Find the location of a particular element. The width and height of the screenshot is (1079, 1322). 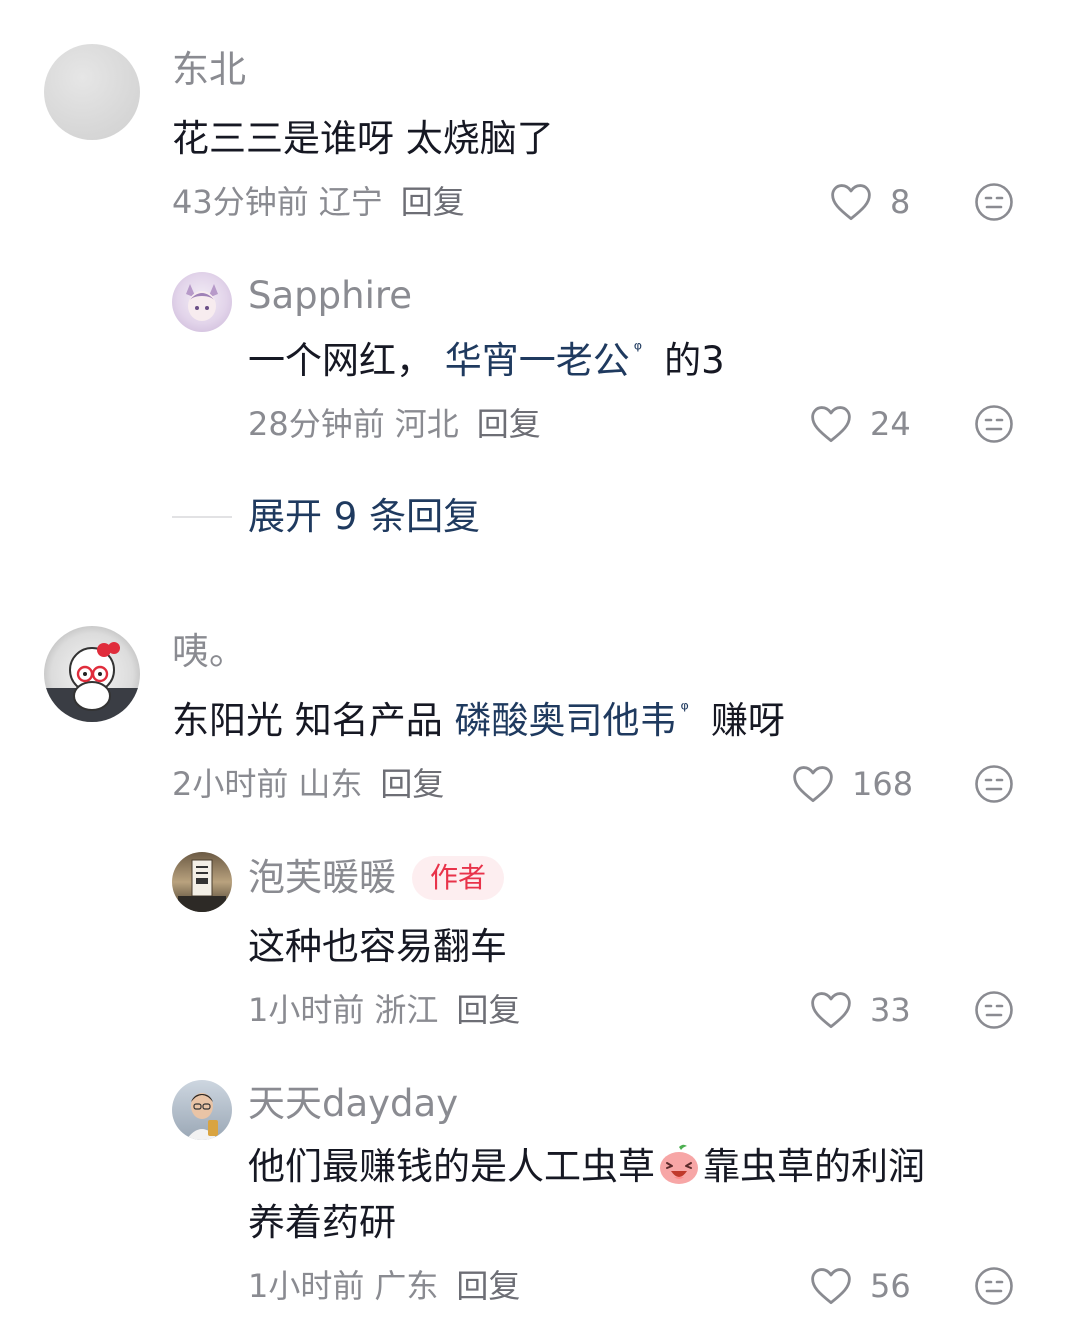

like-button: 56 is located at coordinates (860, 1286).